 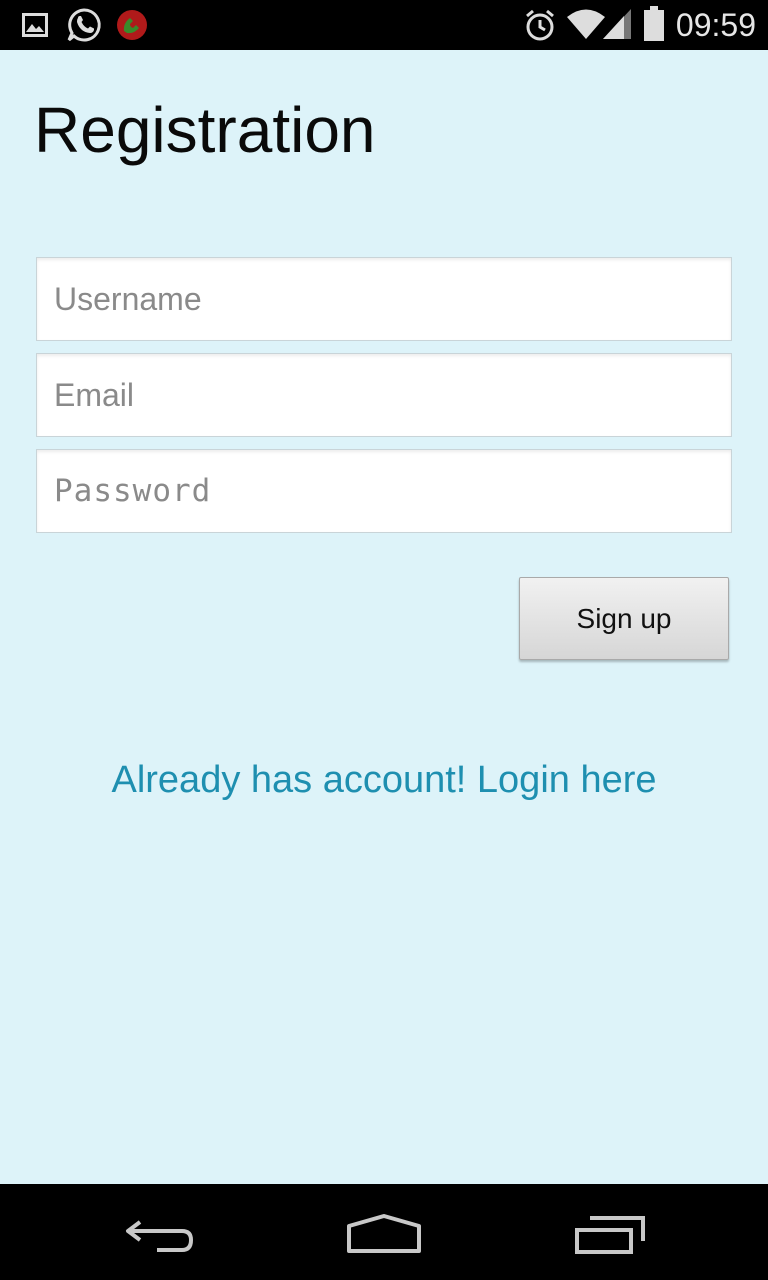 What do you see at coordinates (384, 780) in the screenshot?
I see `login-link: Already has account! Login here` at bounding box center [384, 780].